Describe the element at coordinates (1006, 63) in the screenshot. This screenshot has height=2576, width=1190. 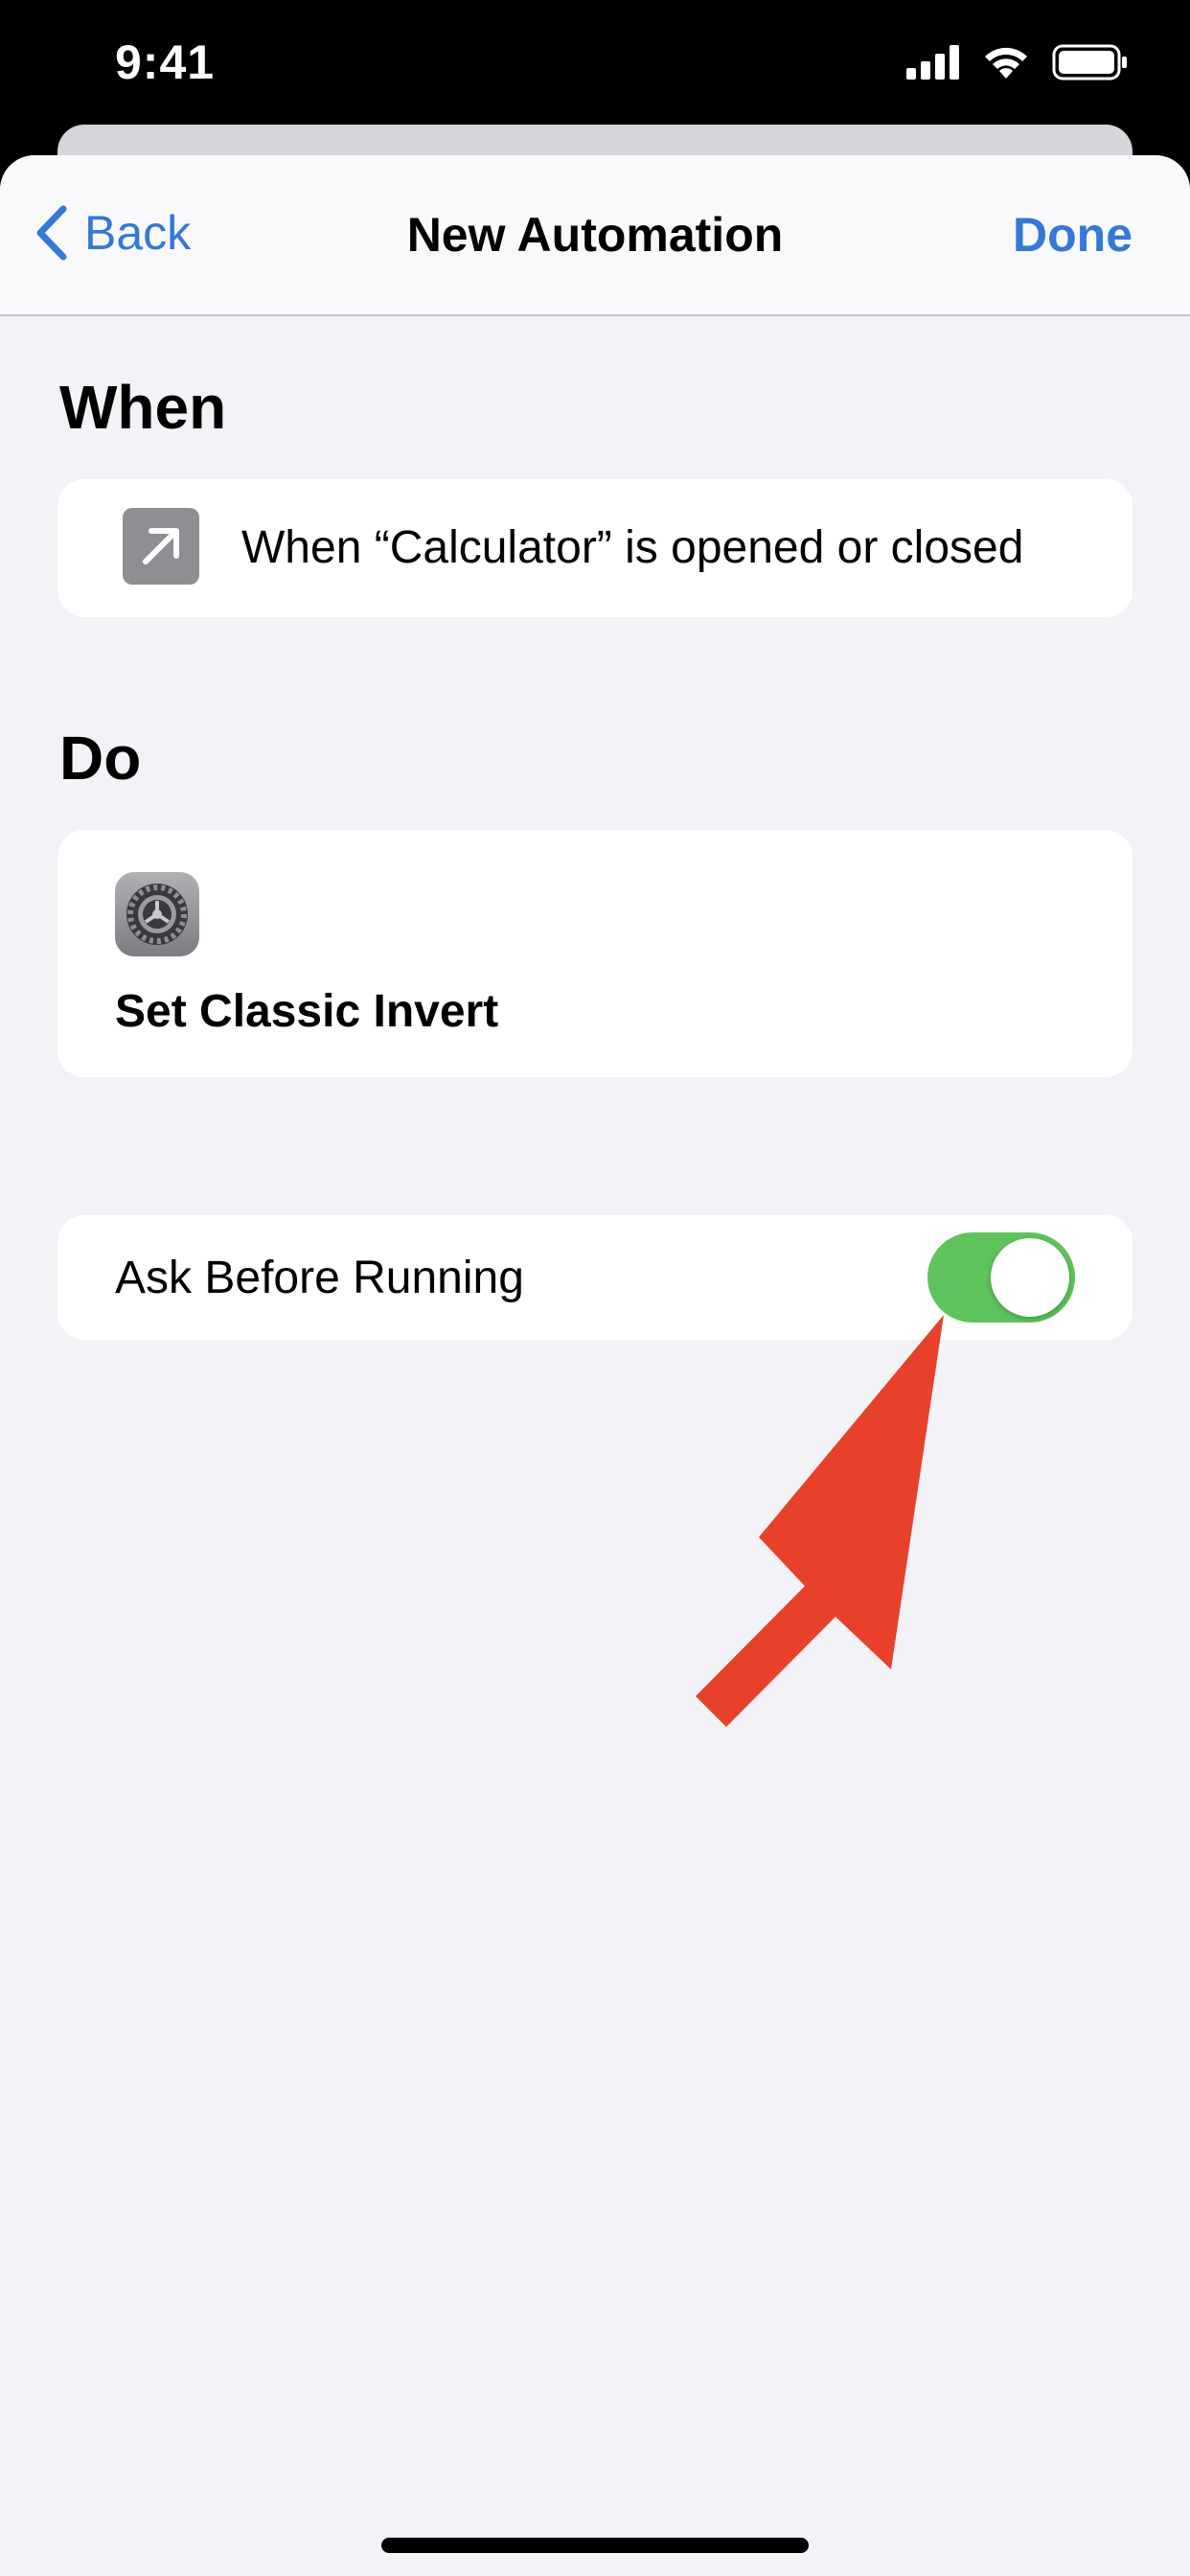
I see `wifi-icon` at that location.